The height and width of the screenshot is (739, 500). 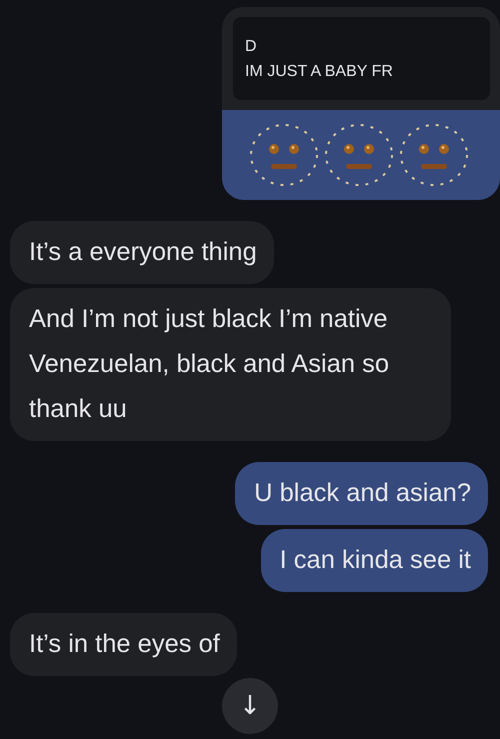 What do you see at coordinates (142, 252) in the screenshot?
I see `message-bubble: It’s a everyone thing` at bounding box center [142, 252].